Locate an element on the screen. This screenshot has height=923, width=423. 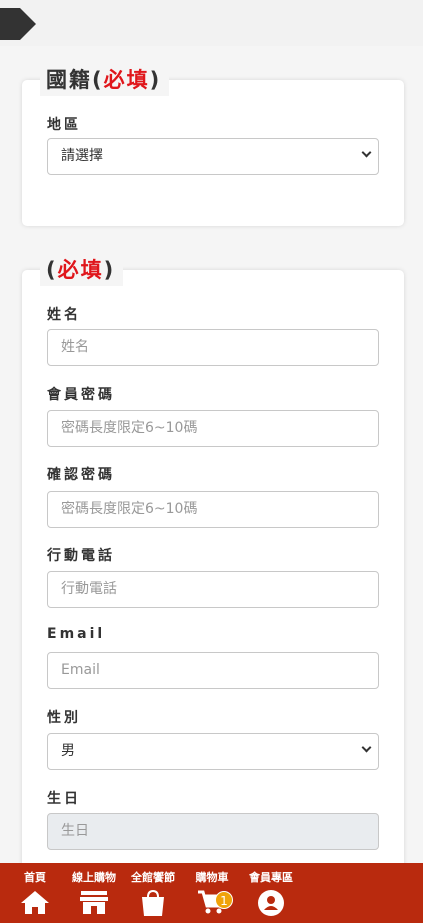
nav-item-cart: 購物車 1 is located at coordinates (212, 893).